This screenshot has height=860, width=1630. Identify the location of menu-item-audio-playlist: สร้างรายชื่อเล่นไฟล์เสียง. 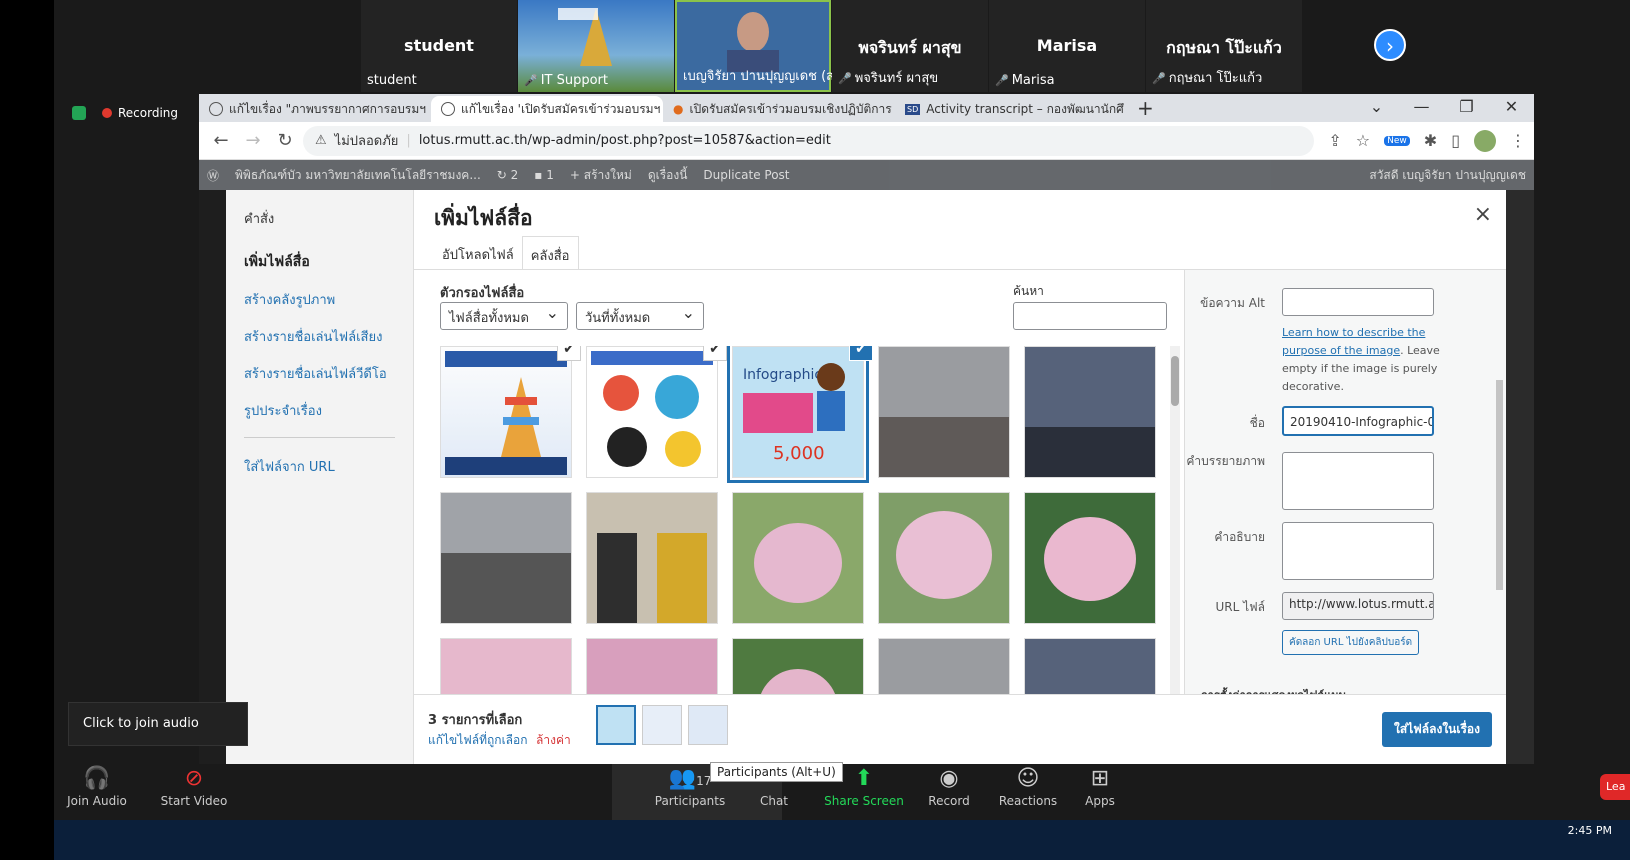
(319, 336).